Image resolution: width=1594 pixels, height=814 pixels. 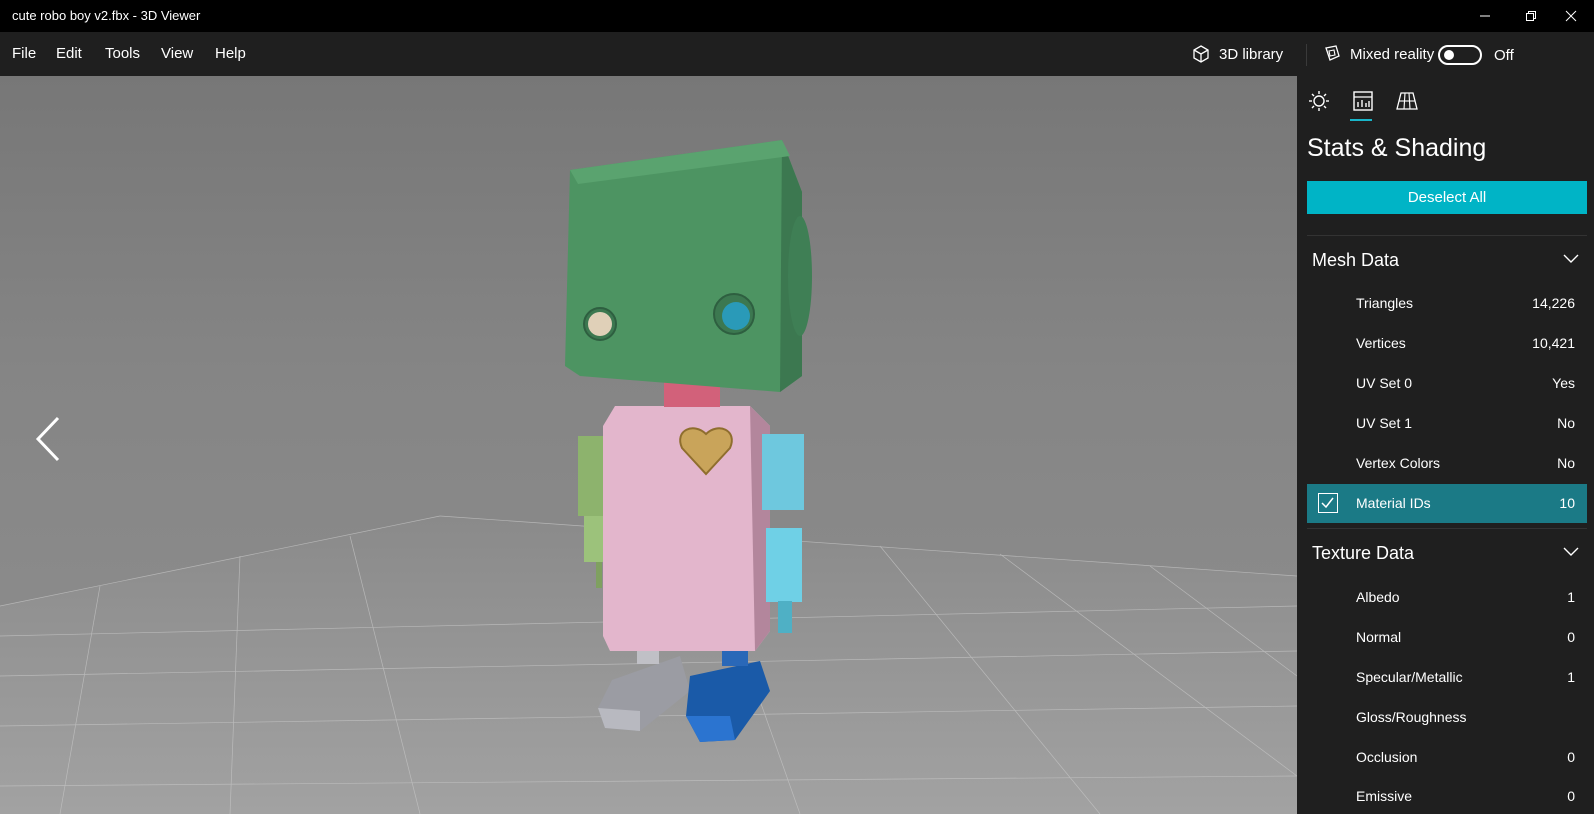 What do you see at coordinates (600, 324) in the screenshot?
I see `robot-left-eye` at bounding box center [600, 324].